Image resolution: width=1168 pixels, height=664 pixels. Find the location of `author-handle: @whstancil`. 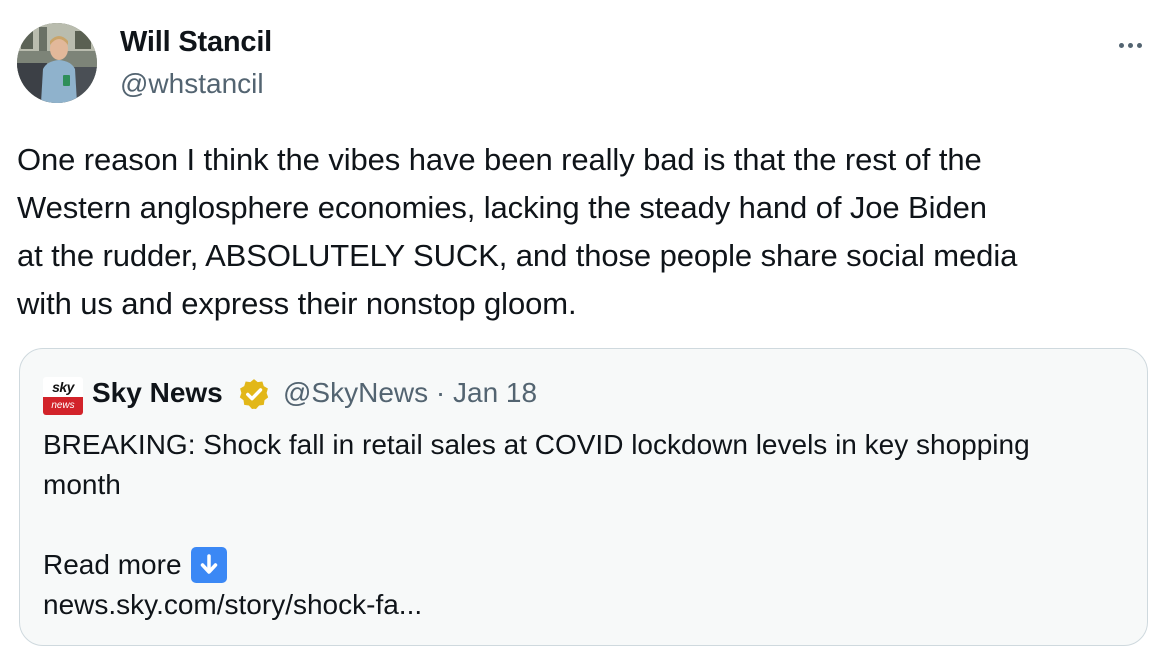

author-handle: @whstancil is located at coordinates (192, 84).